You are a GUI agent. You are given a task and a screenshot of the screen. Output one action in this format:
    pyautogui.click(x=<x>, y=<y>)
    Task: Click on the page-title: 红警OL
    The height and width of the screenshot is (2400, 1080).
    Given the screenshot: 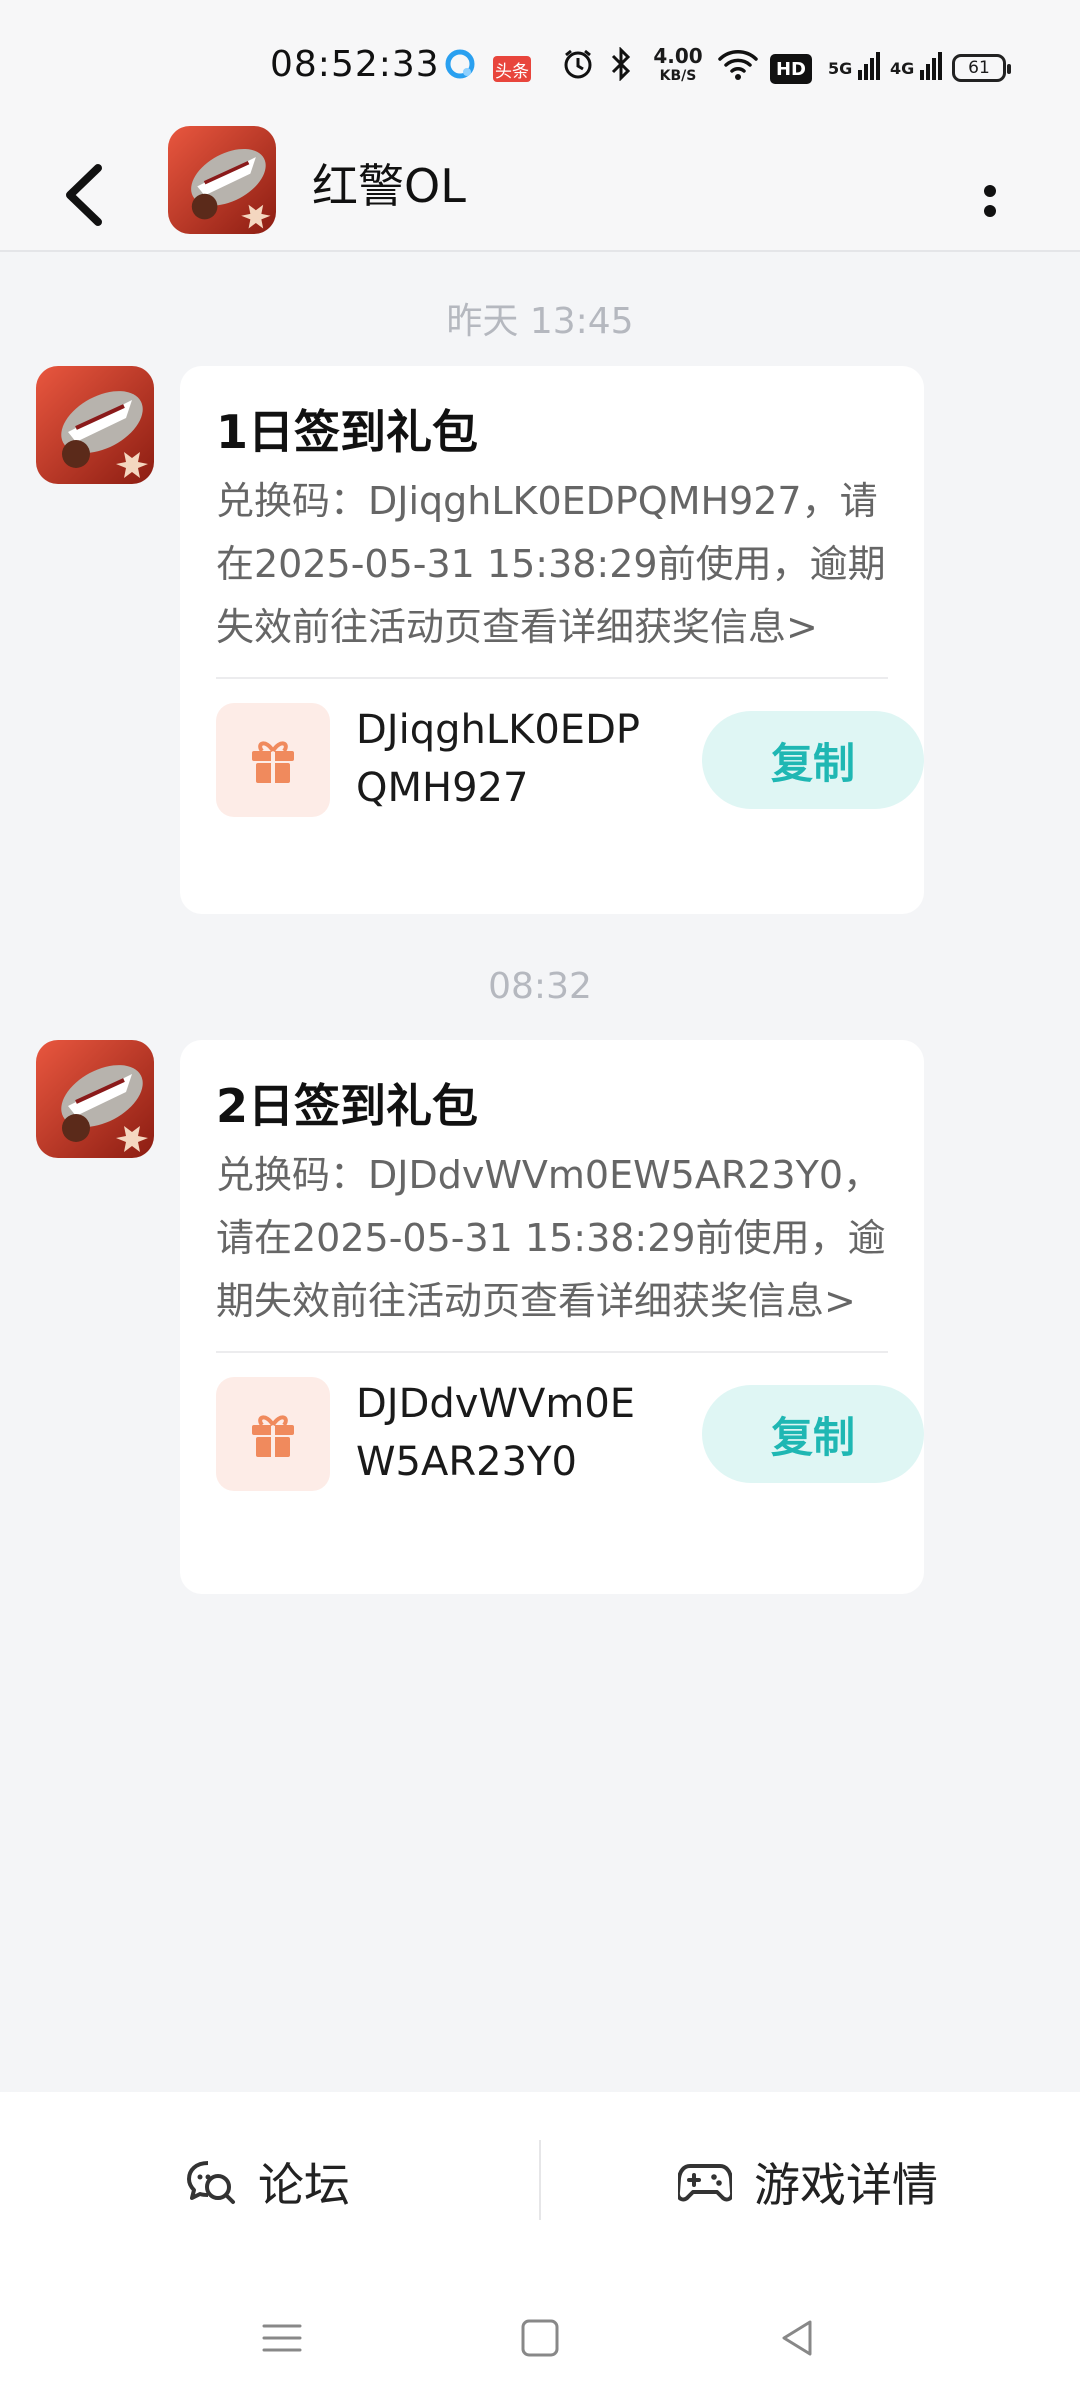 What is the action you would take?
    pyautogui.click(x=389, y=186)
    